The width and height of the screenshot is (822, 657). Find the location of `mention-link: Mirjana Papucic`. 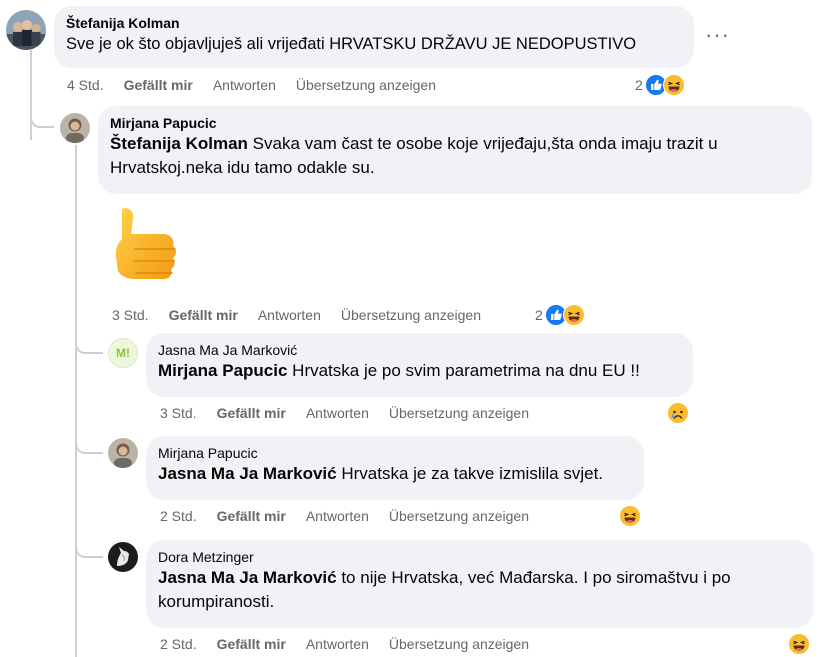

mention-link: Mirjana Papucic is located at coordinates (222, 370).